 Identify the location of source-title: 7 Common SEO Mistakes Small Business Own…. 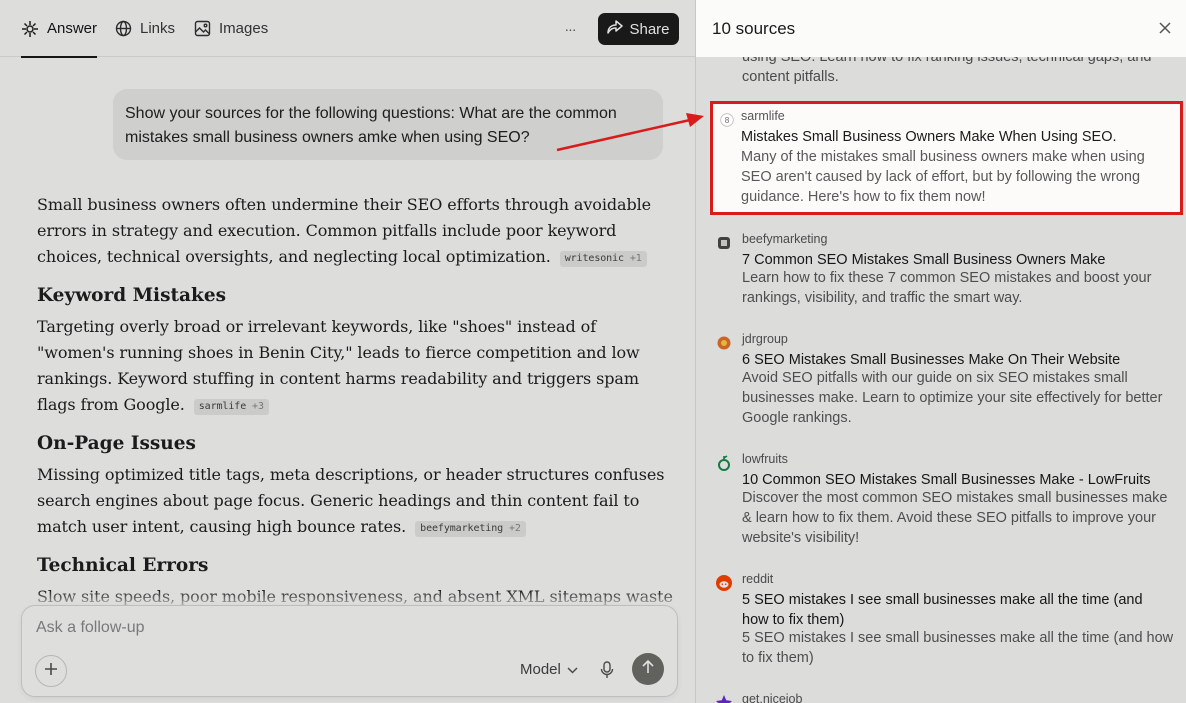
(924, 260).